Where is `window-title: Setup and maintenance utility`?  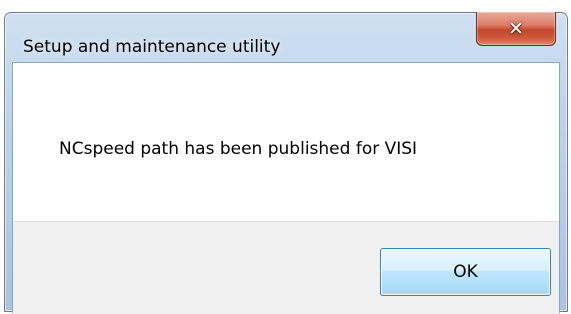 window-title: Setup and maintenance utility is located at coordinates (152, 47).